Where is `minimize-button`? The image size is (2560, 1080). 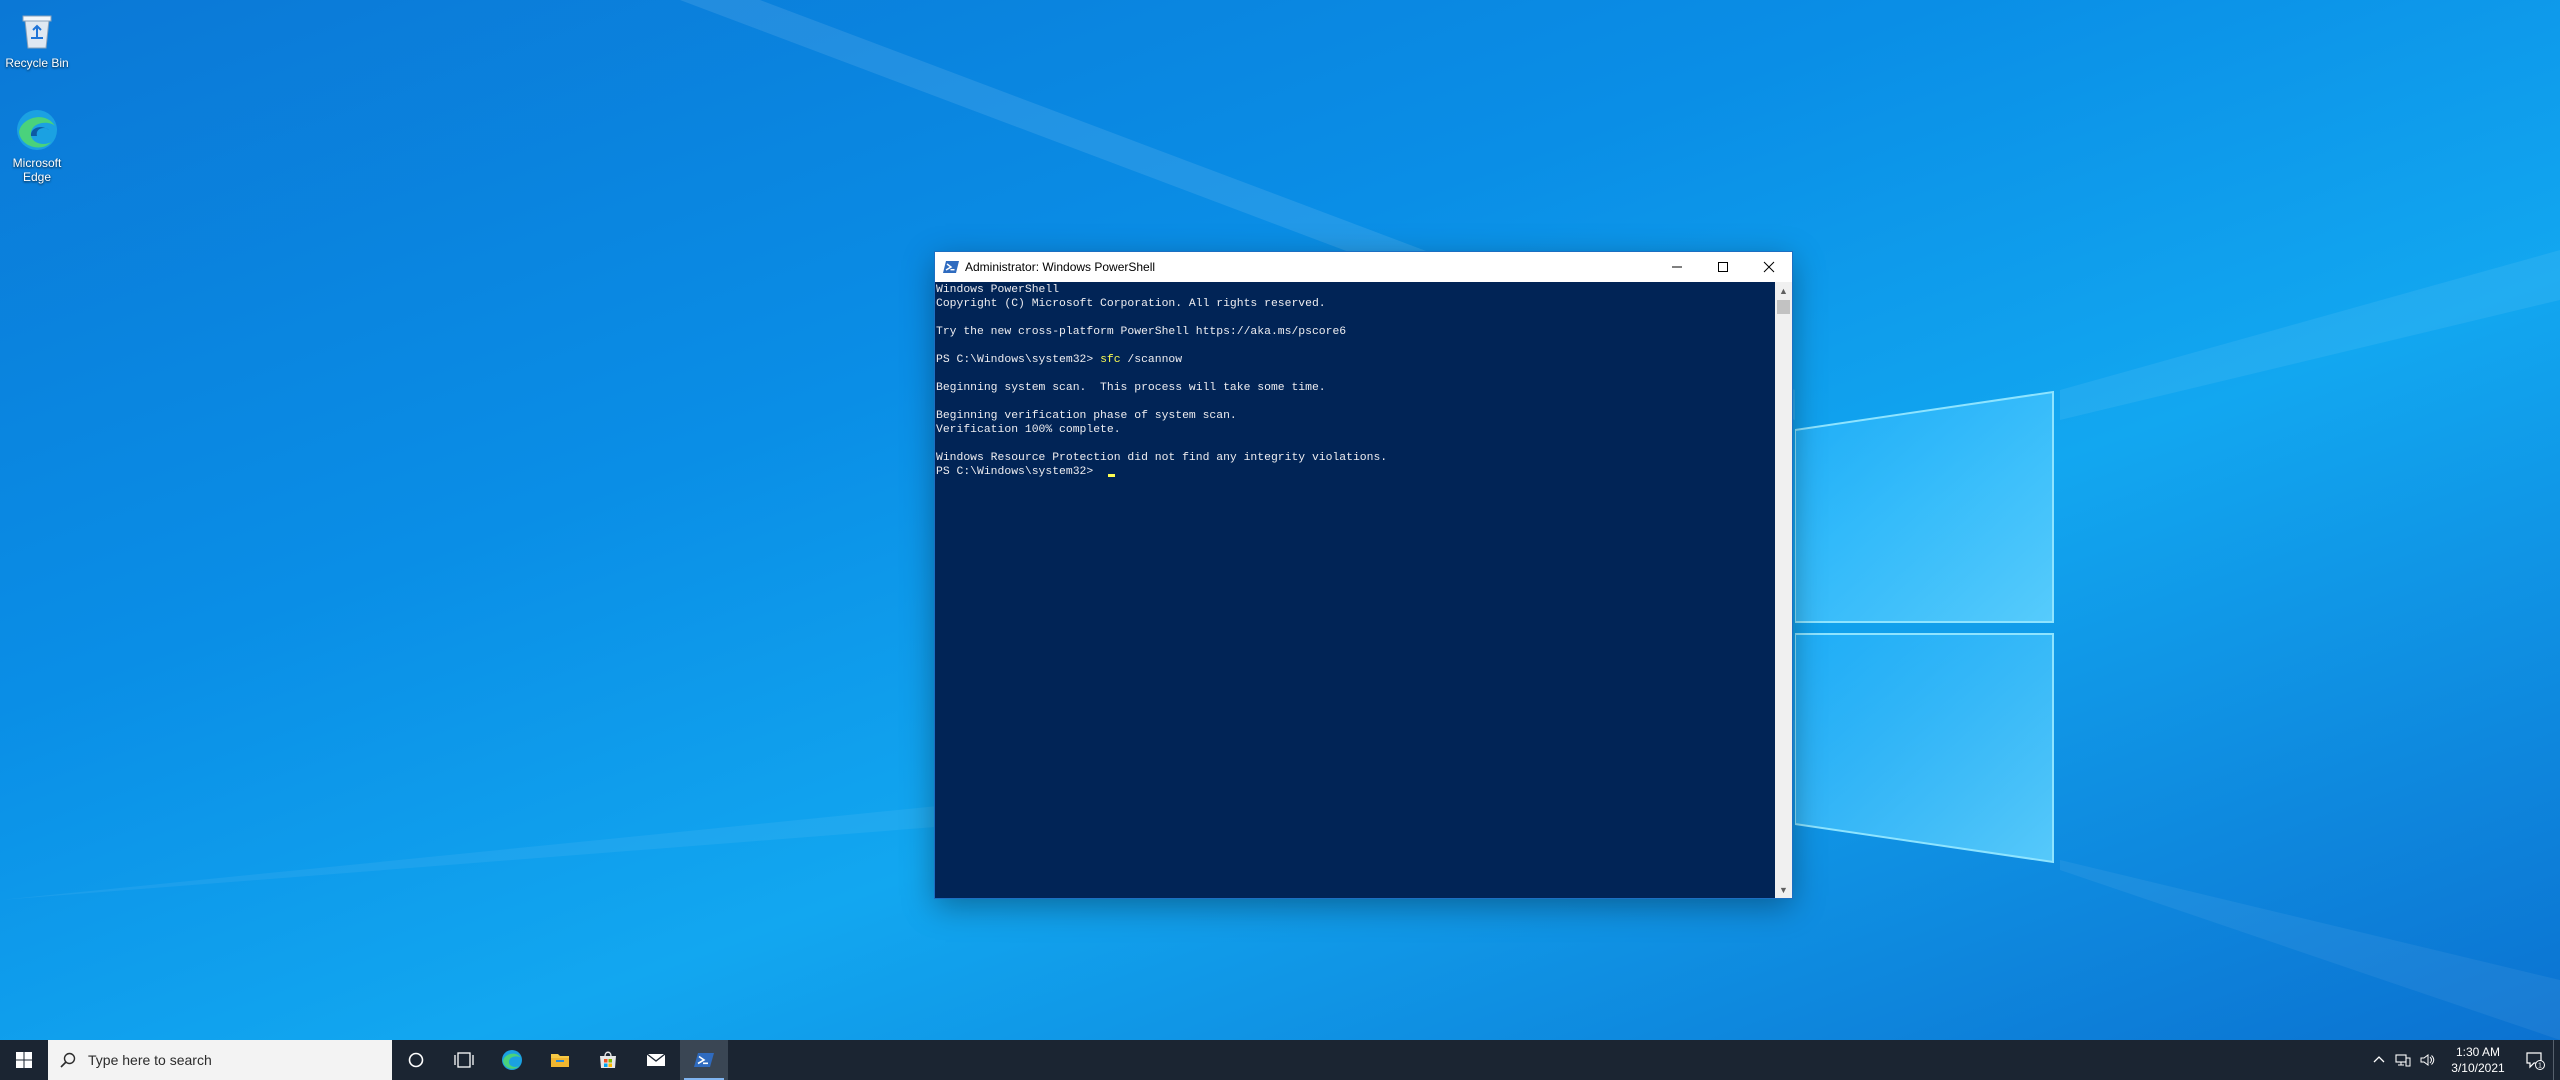 minimize-button is located at coordinates (1677, 267).